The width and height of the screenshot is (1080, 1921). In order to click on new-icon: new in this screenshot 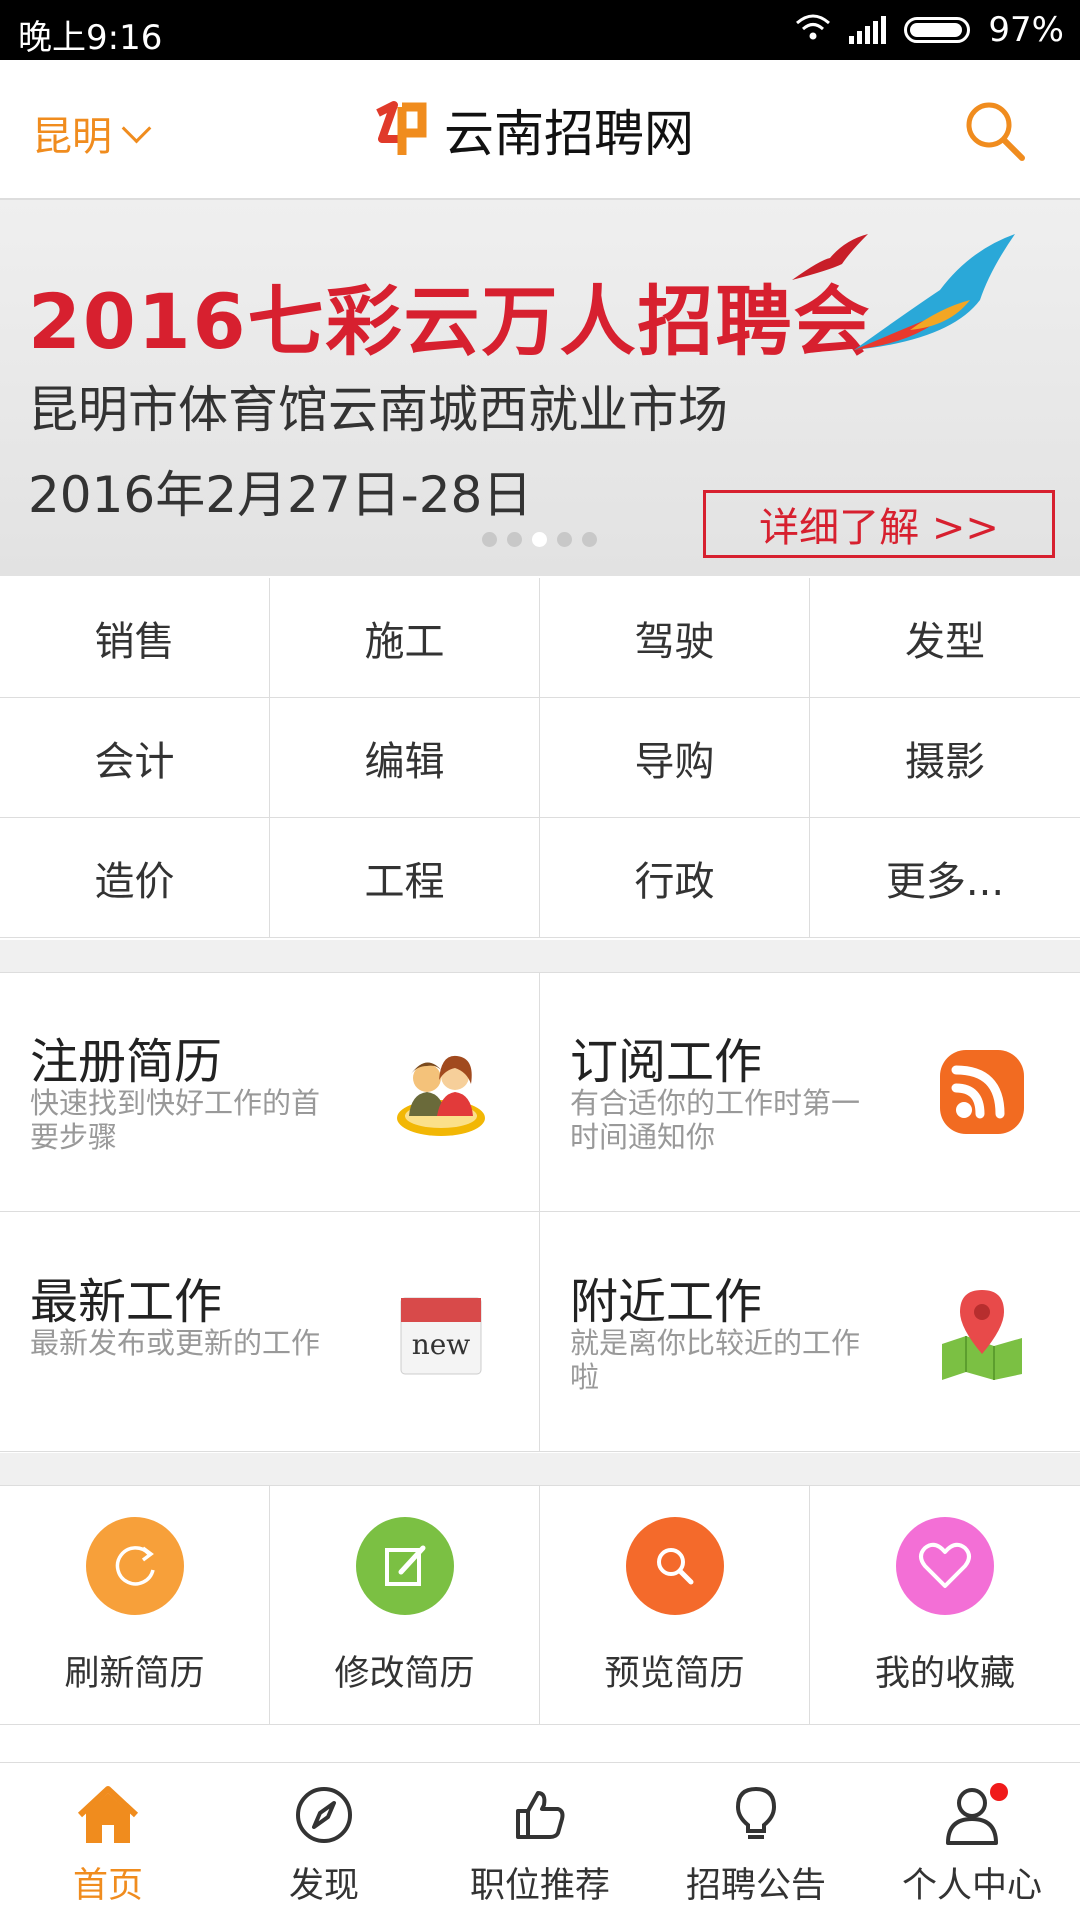, I will do `click(441, 1332)`.